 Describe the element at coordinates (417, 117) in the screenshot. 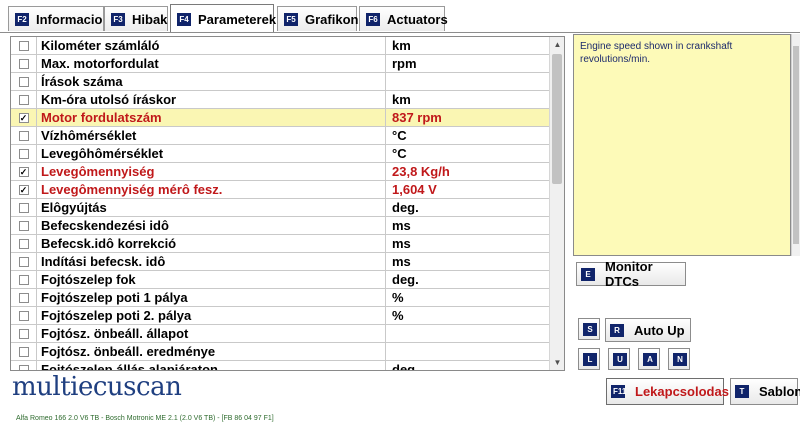

I see `parameter-value: 837 rpm` at that location.